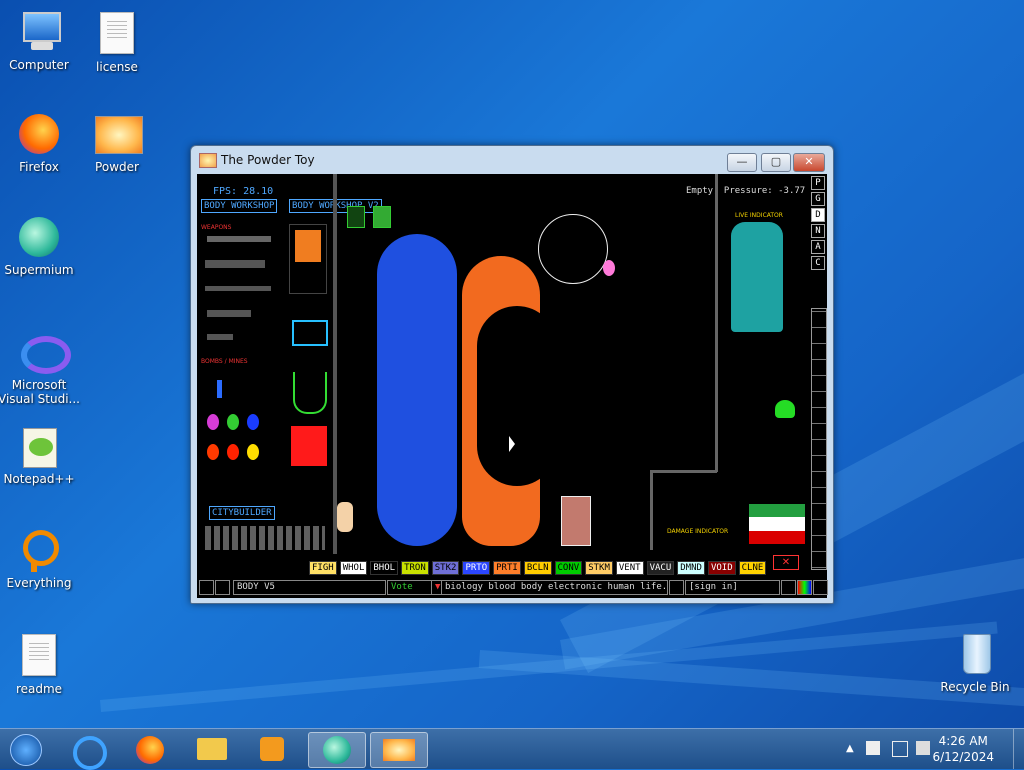  What do you see at coordinates (568, 568) in the screenshot?
I see `element-tag-conv: CONV` at bounding box center [568, 568].